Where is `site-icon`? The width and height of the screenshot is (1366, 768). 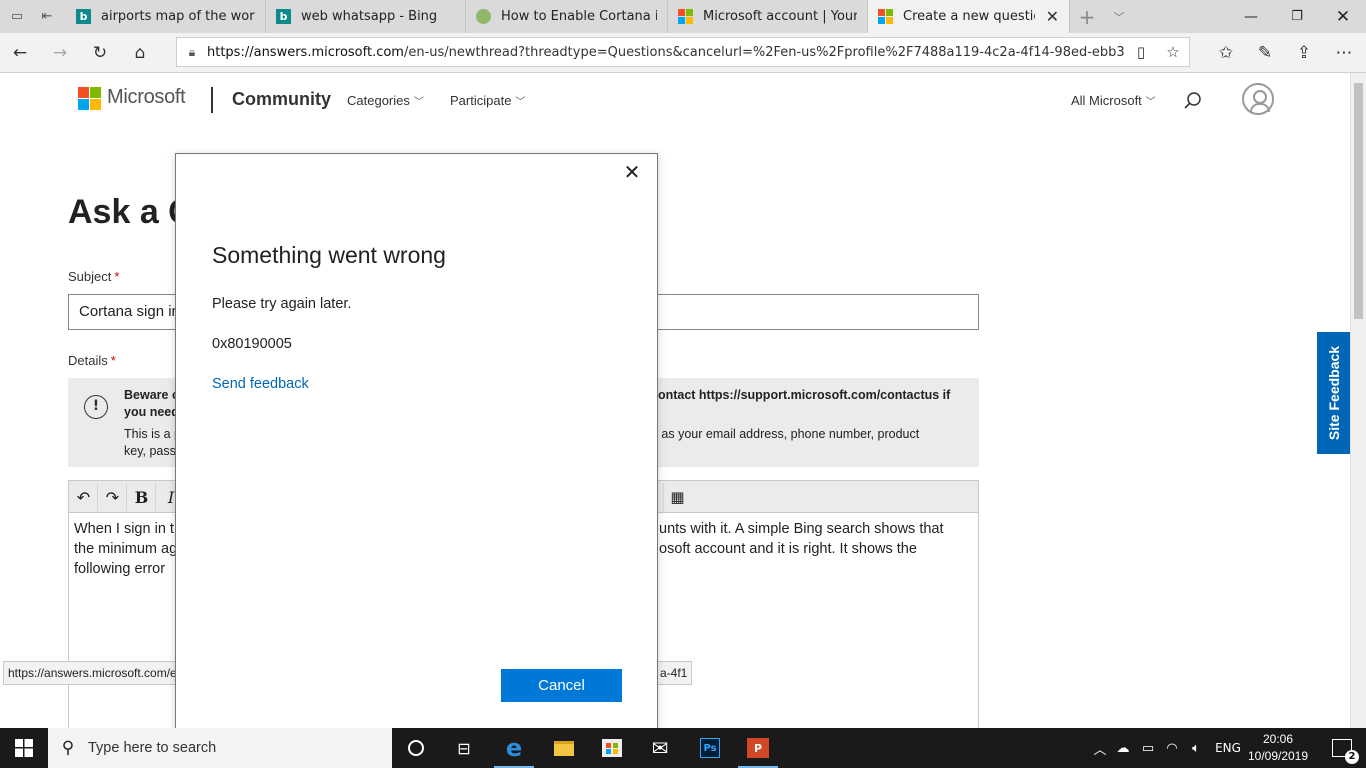 site-icon is located at coordinates (483, 16).